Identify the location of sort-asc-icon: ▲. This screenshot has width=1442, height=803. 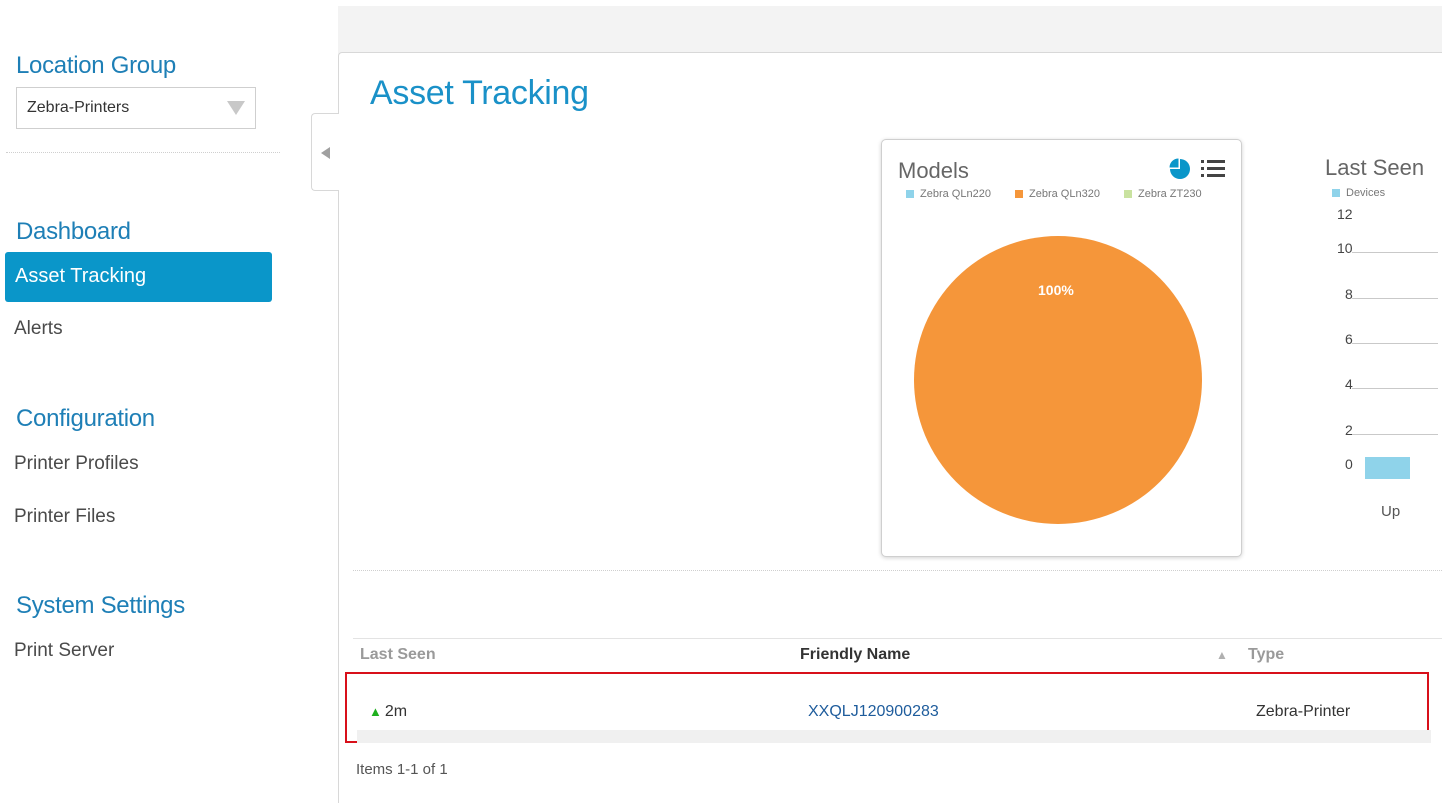
(1222, 655).